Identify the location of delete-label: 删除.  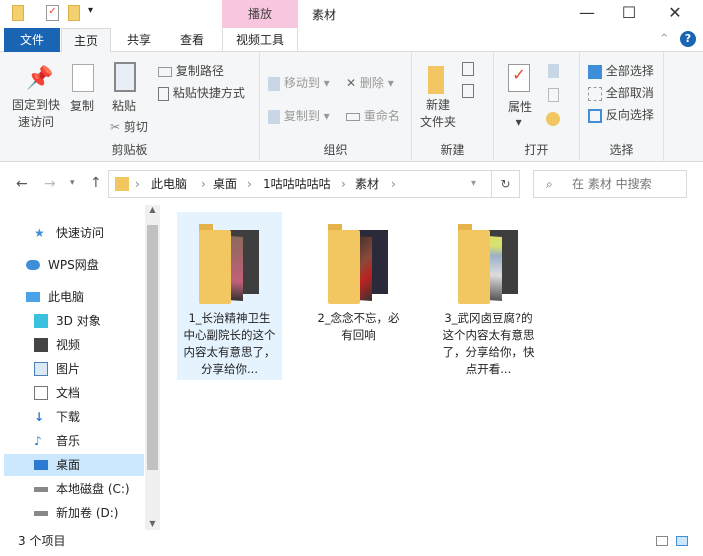
(371, 83).